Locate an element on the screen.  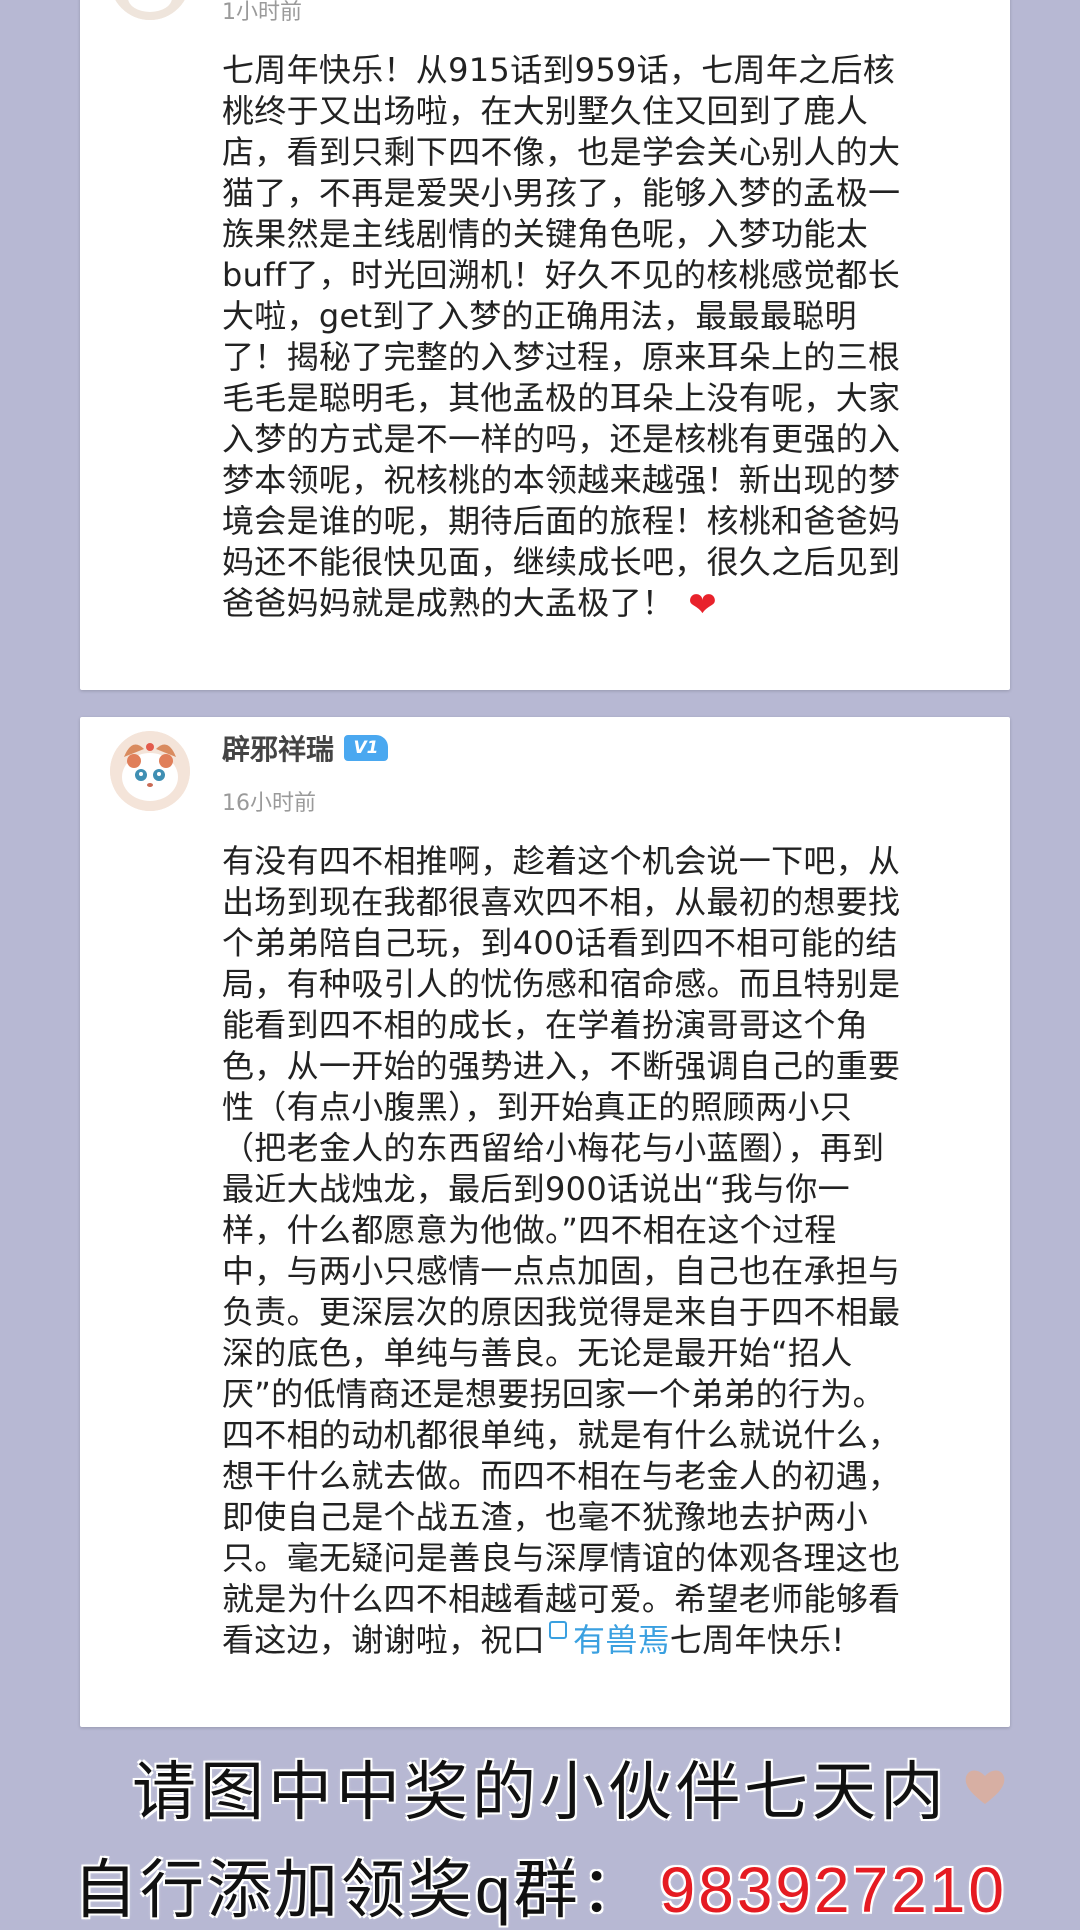
promo-line-2: 自行添加领奖q群： 983927210 is located at coordinates (540, 1890).